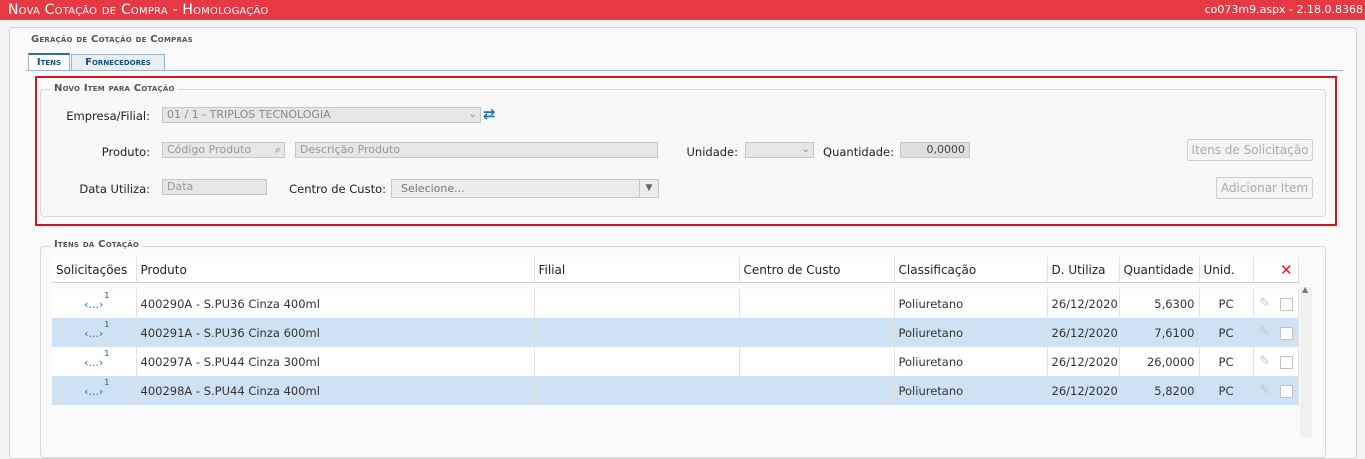  Describe the element at coordinates (108, 116) in the screenshot. I see `empresa-label: Empresa/Filial:` at that location.